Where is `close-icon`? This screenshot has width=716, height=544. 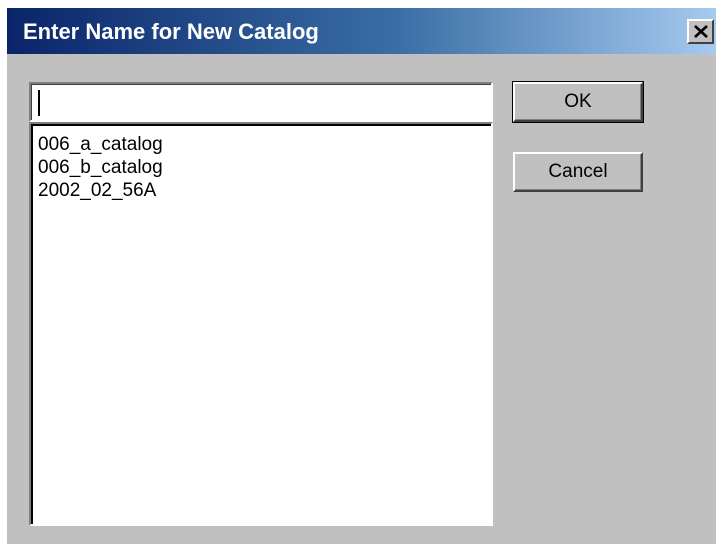
close-icon is located at coordinates (701, 31).